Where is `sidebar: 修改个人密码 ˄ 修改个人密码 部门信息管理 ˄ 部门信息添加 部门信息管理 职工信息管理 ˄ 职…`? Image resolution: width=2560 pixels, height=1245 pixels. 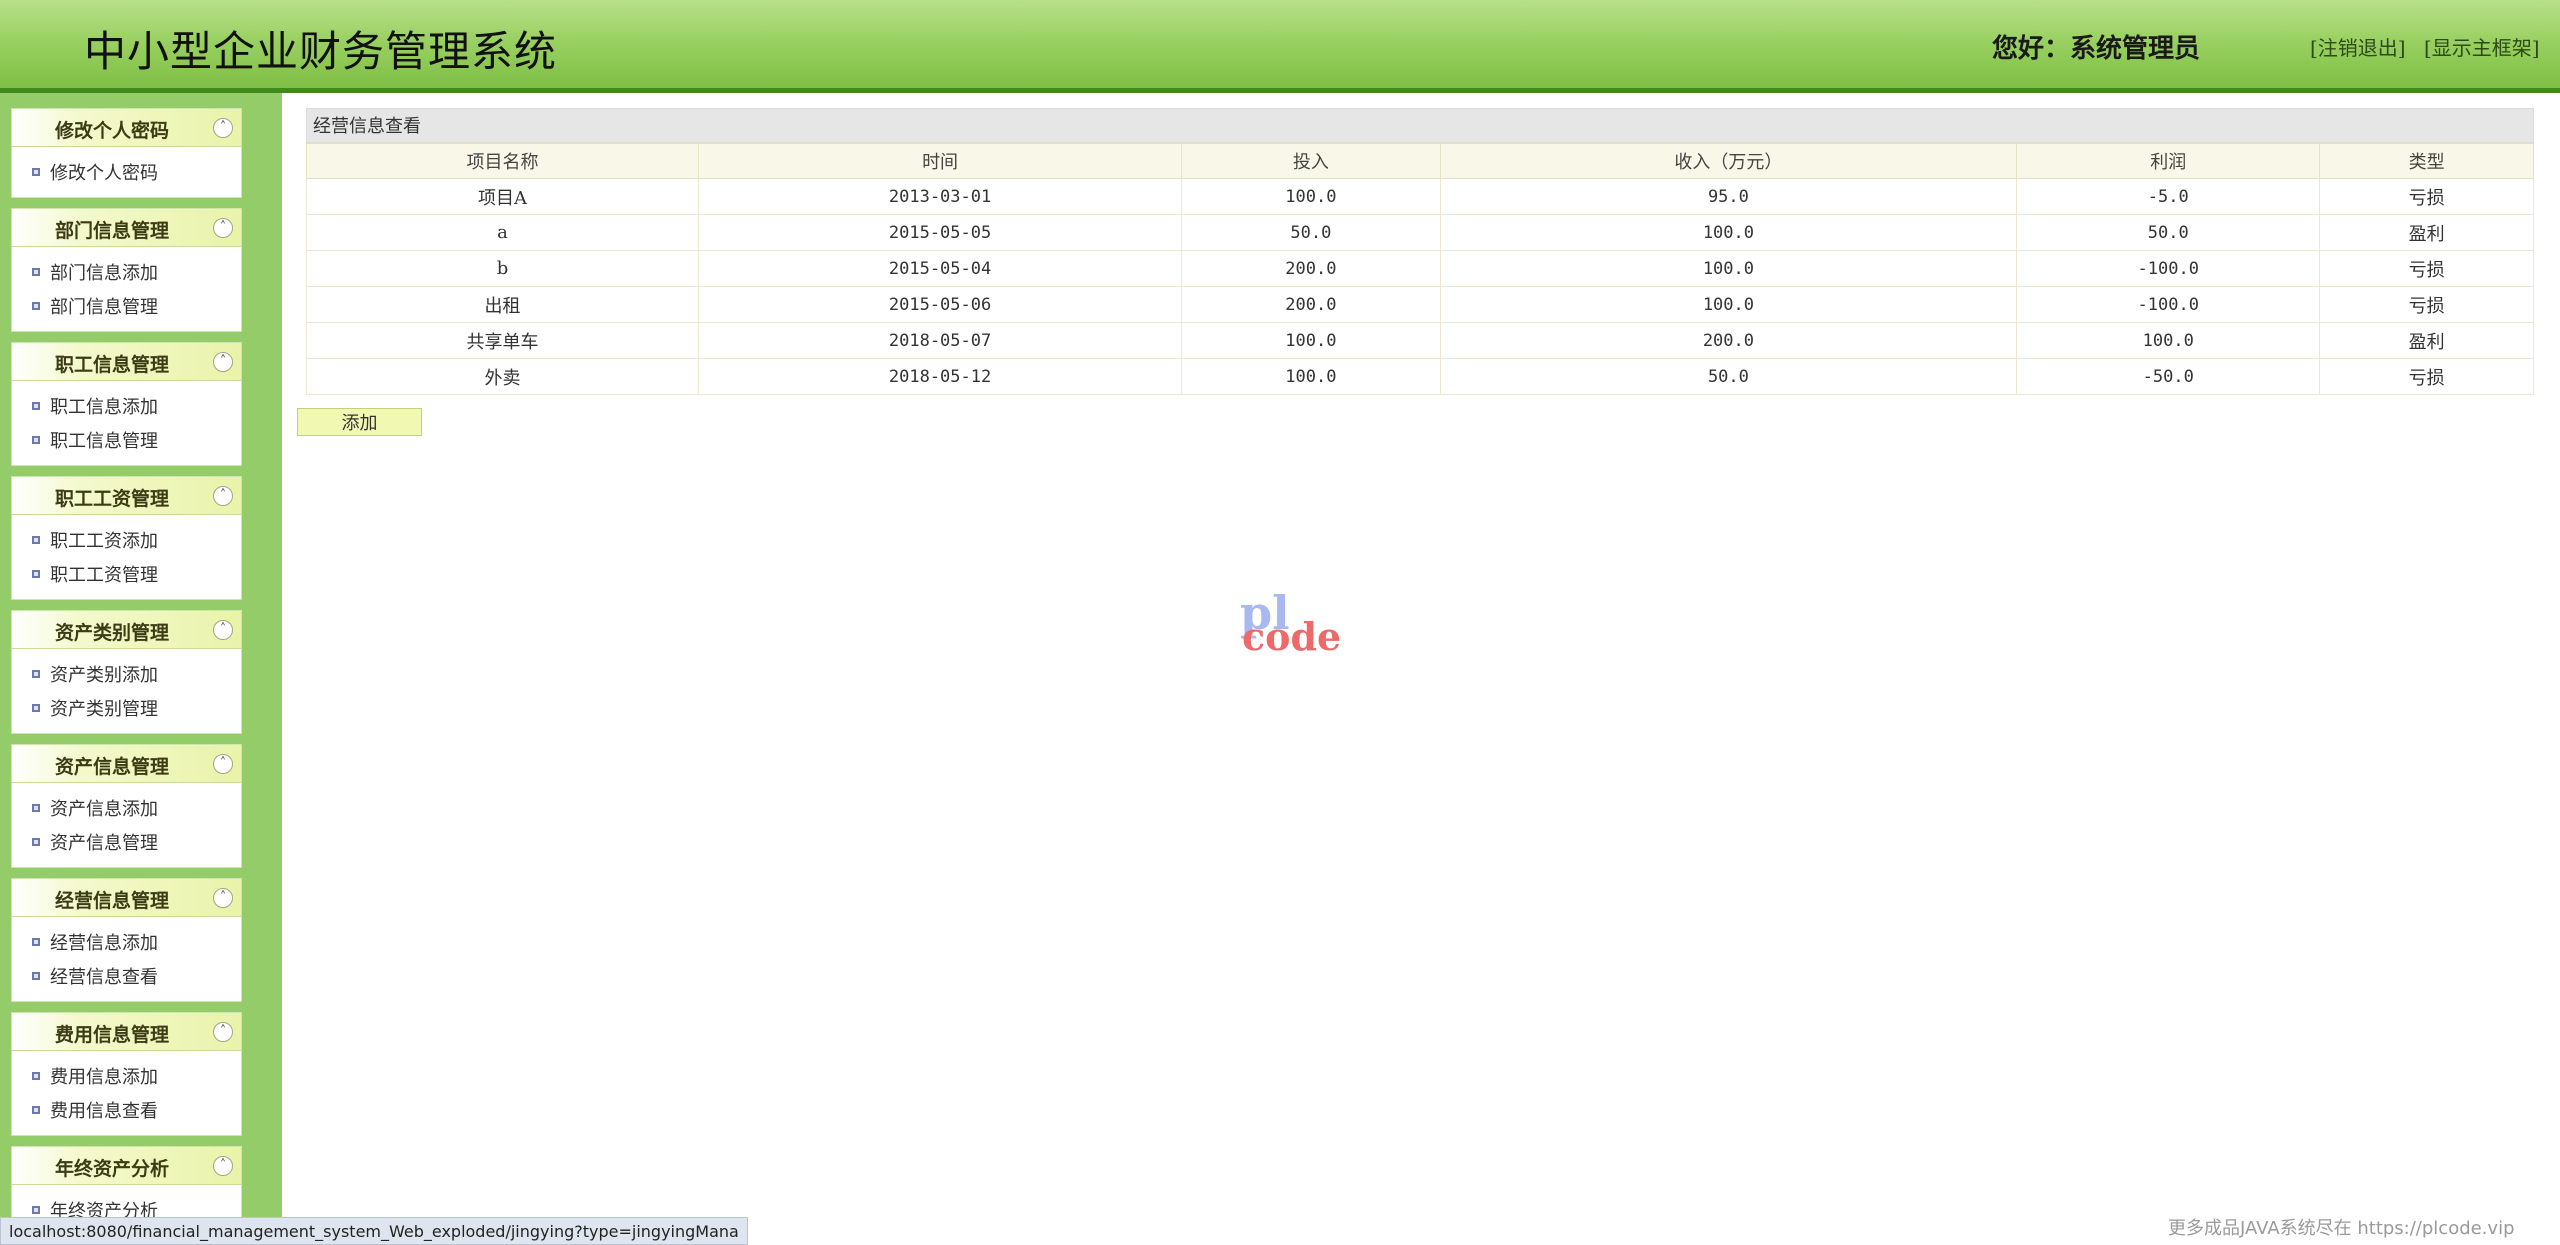 sidebar: 修改个人密码 ˄ 修改个人密码 部门信息管理 ˄ 部门信息添加 部门信息管理 职工信息管理 ˄ 职… is located at coordinates (141, 664).